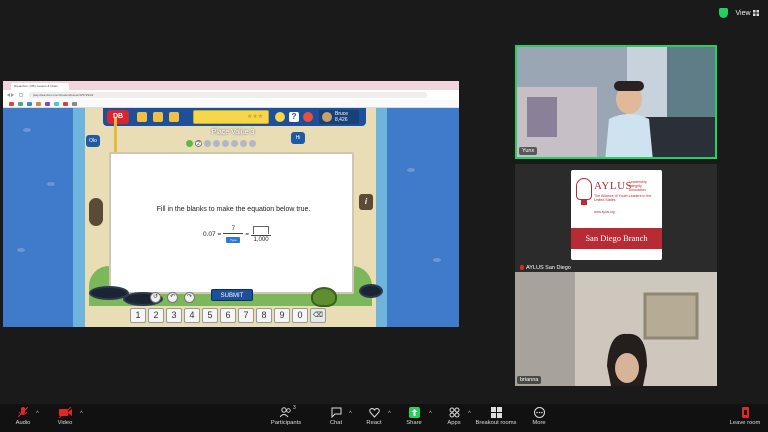 Image resolution: width=768 pixels, height=432 pixels. What do you see at coordinates (261, 230) in the screenshot?
I see `answer-blank-numerator` at bounding box center [261, 230].